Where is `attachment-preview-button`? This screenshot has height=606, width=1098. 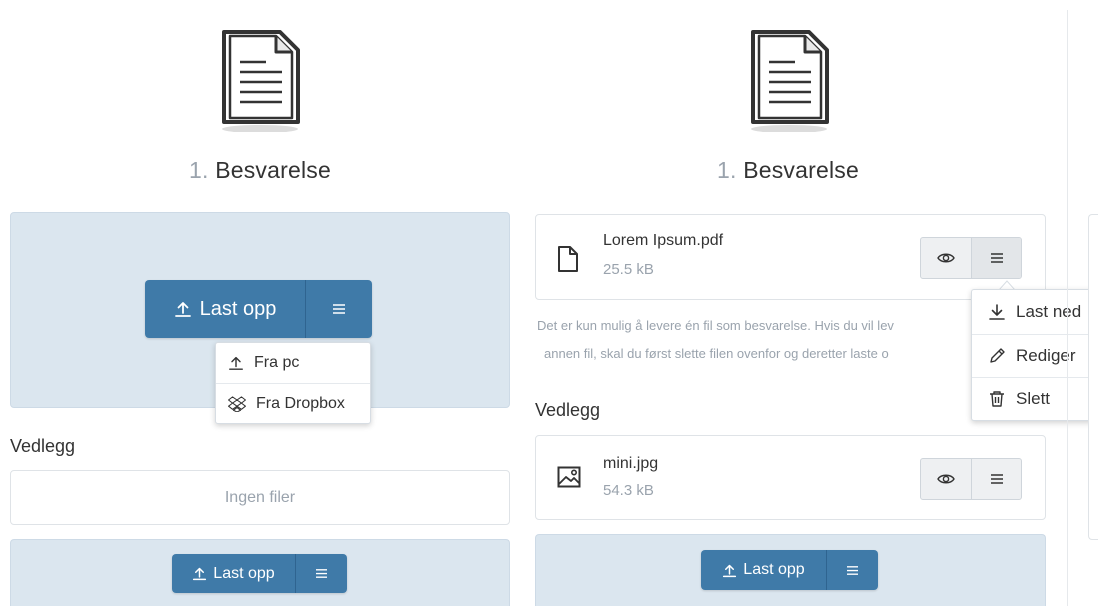
attachment-preview-button is located at coordinates (946, 479).